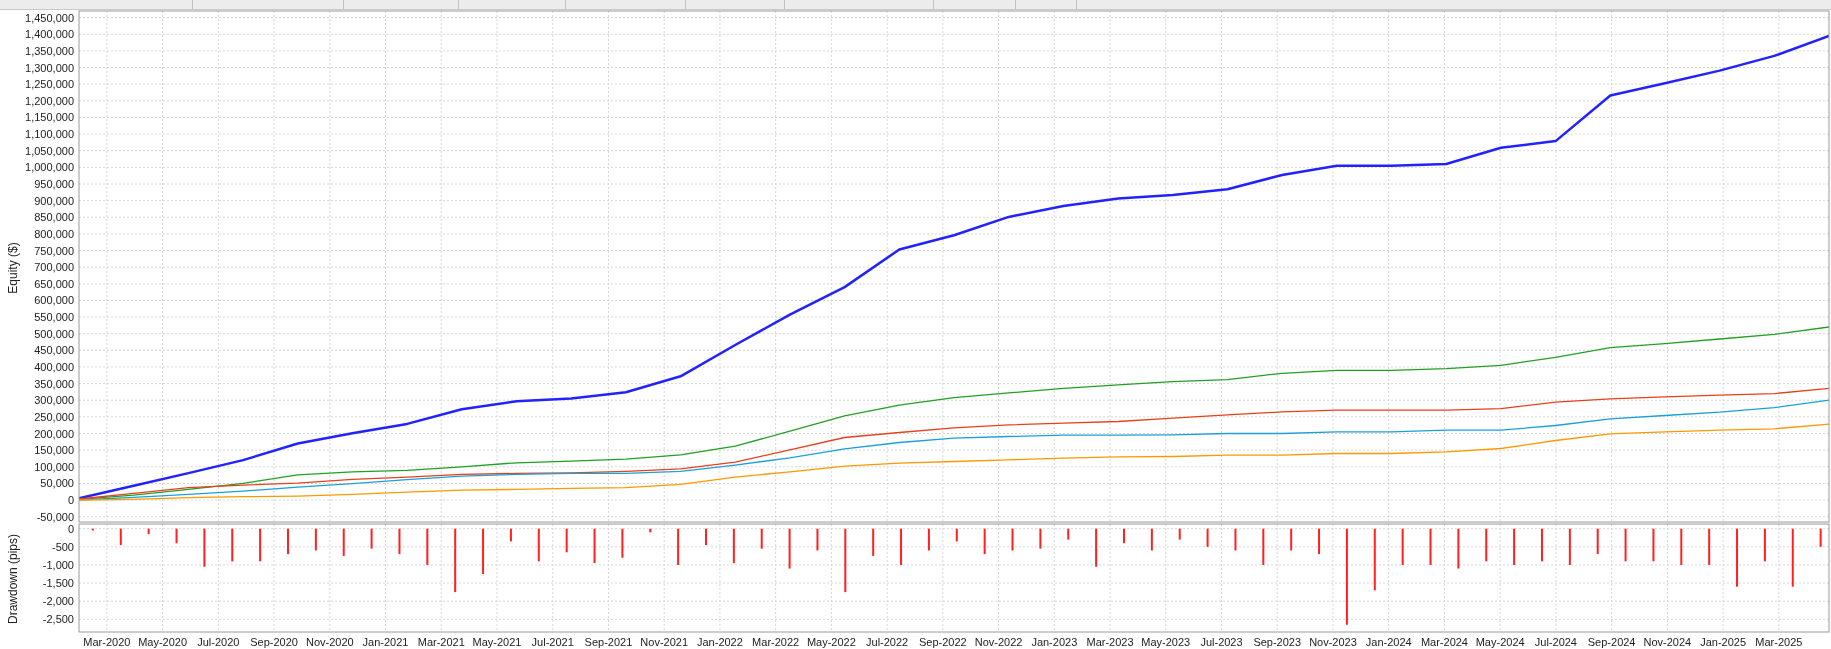 This screenshot has height=649, width=1831. What do you see at coordinates (49, 150) in the screenshot?
I see `y-tick-label: 1,050,000` at bounding box center [49, 150].